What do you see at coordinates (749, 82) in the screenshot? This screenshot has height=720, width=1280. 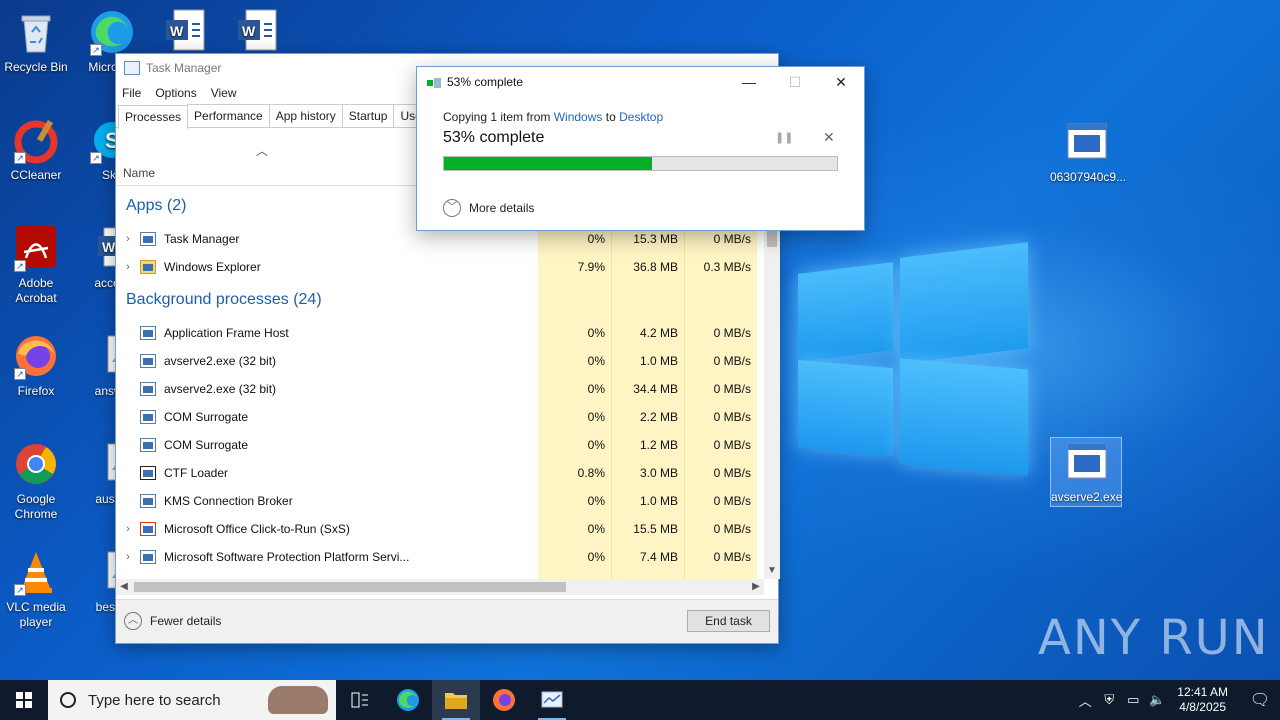 I see `minimize-icon: —` at bounding box center [749, 82].